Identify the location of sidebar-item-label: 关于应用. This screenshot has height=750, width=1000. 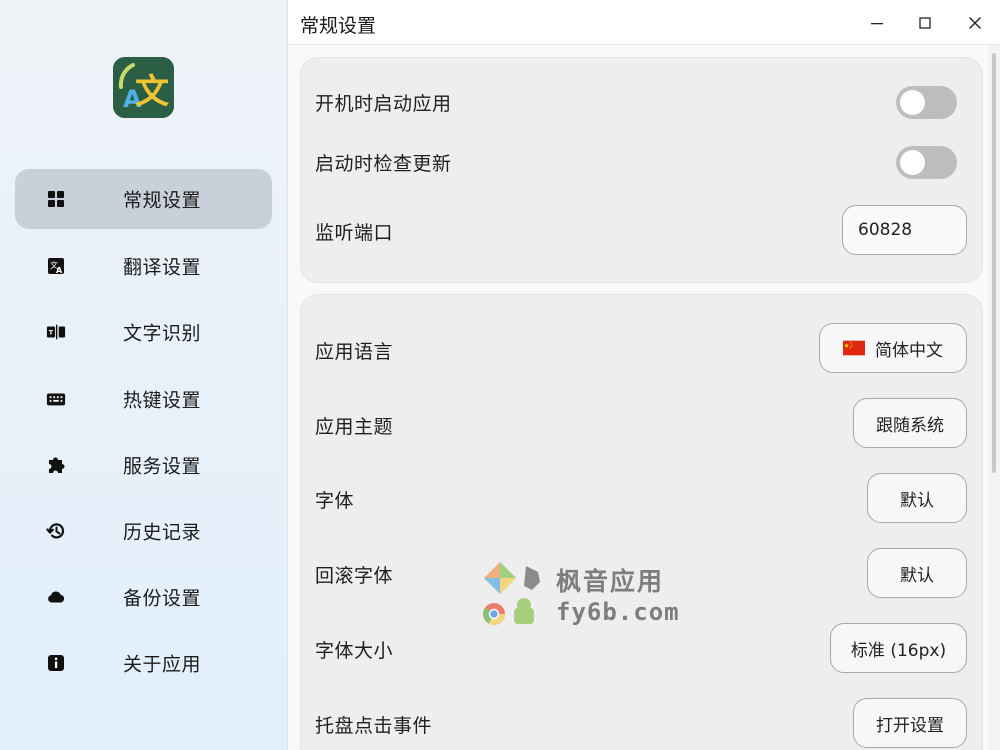
(162, 664).